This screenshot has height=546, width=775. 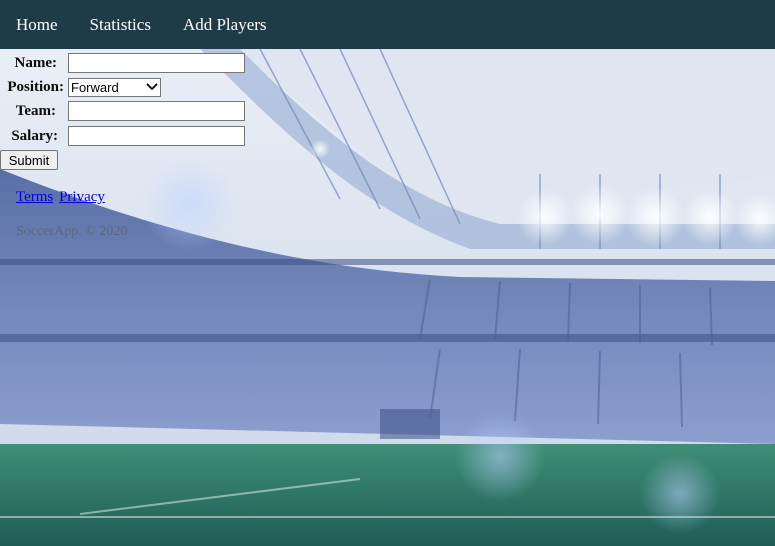 What do you see at coordinates (156, 136) in the screenshot?
I see `salary-input` at bounding box center [156, 136].